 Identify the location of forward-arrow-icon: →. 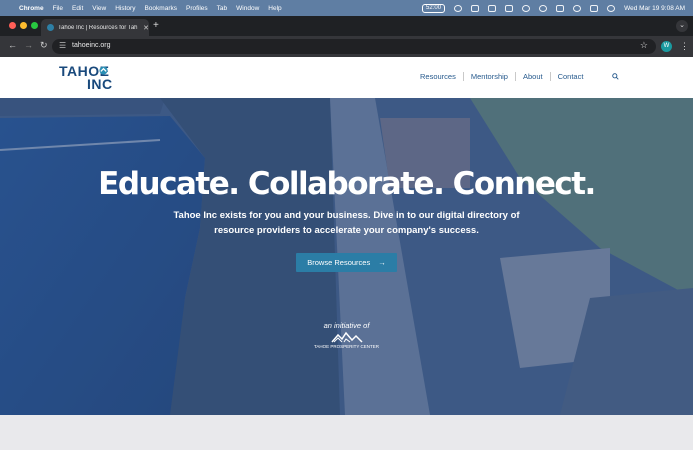
(28, 45).